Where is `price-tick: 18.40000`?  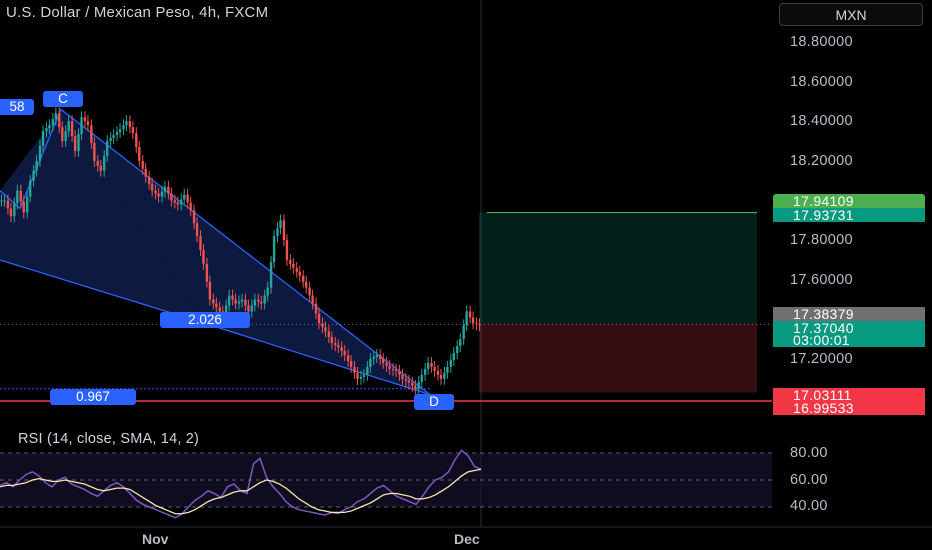 price-tick: 18.40000 is located at coordinates (821, 121).